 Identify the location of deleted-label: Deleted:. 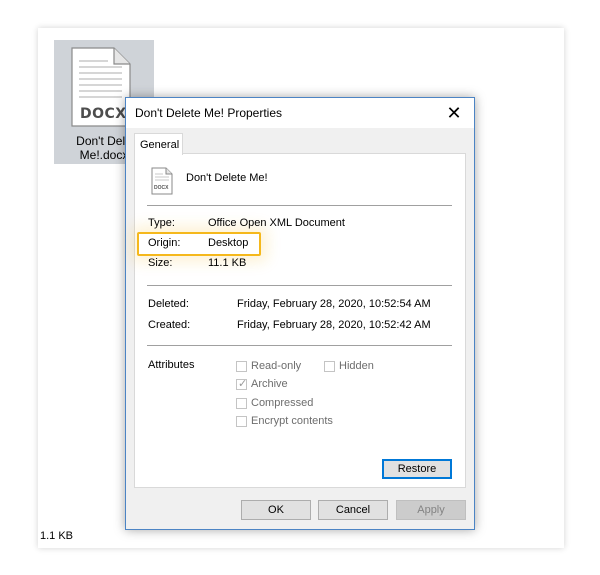
(168, 304).